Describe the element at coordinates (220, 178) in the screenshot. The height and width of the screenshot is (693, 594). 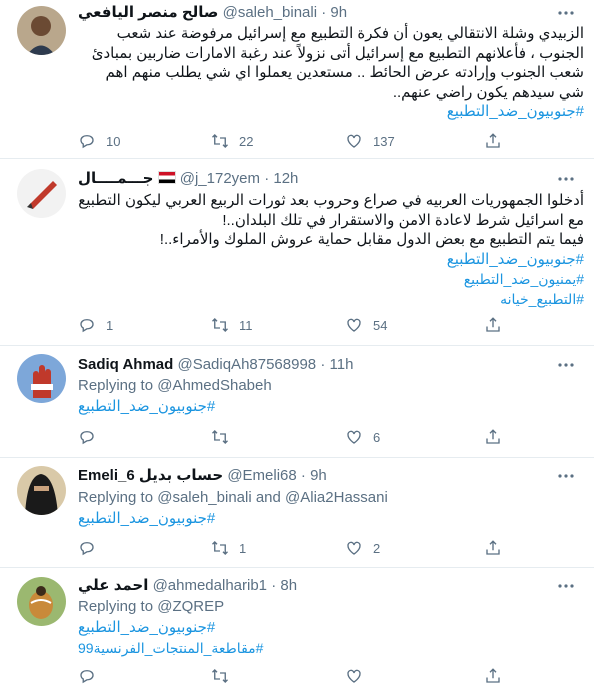
I see `author-handle: @j_172yem` at that location.